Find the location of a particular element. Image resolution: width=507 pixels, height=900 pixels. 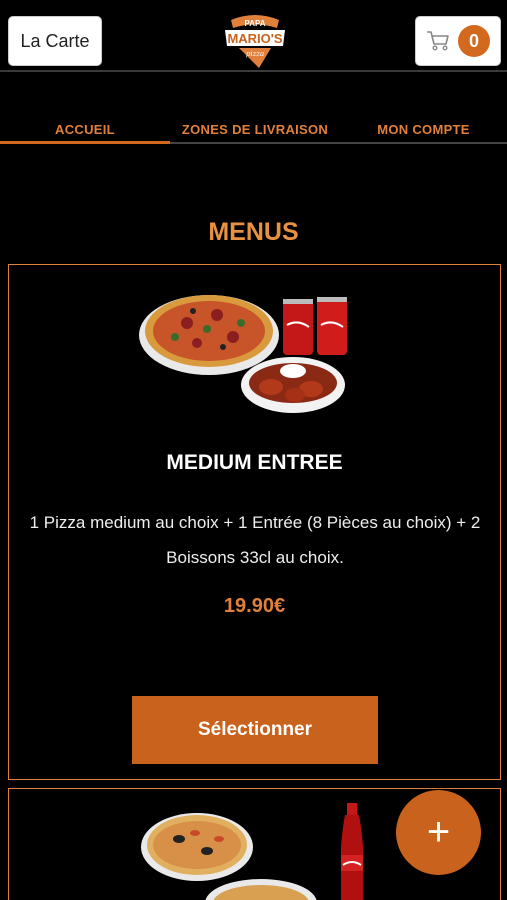

logo-top-text: PAPA is located at coordinates (254, 23).